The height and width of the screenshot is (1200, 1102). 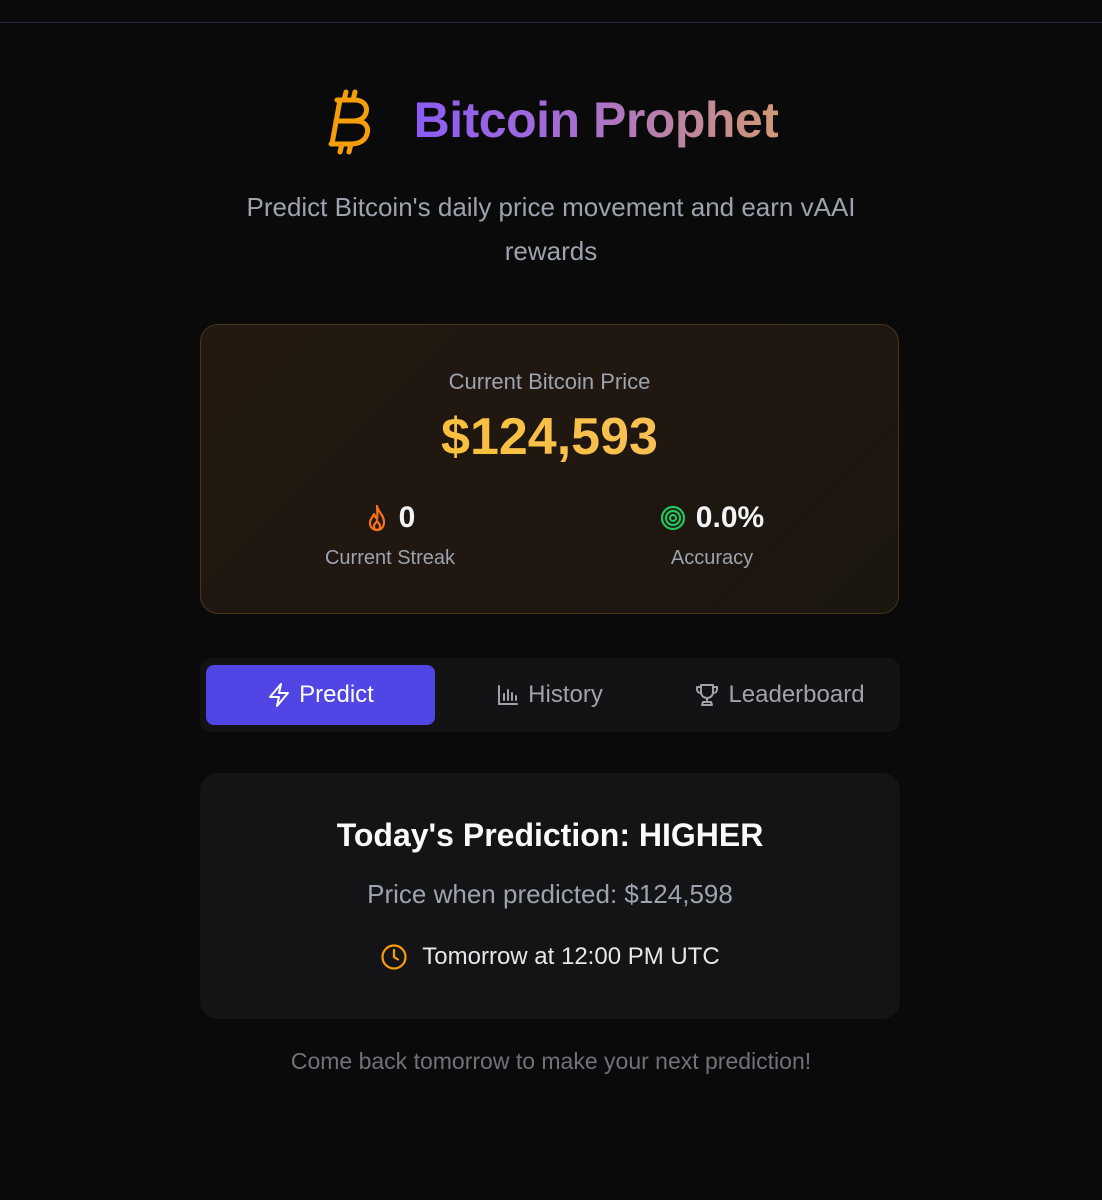 What do you see at coordinates (551, 11) in the screenshot?
I see `top-bar` at bounding box center [551, 11].